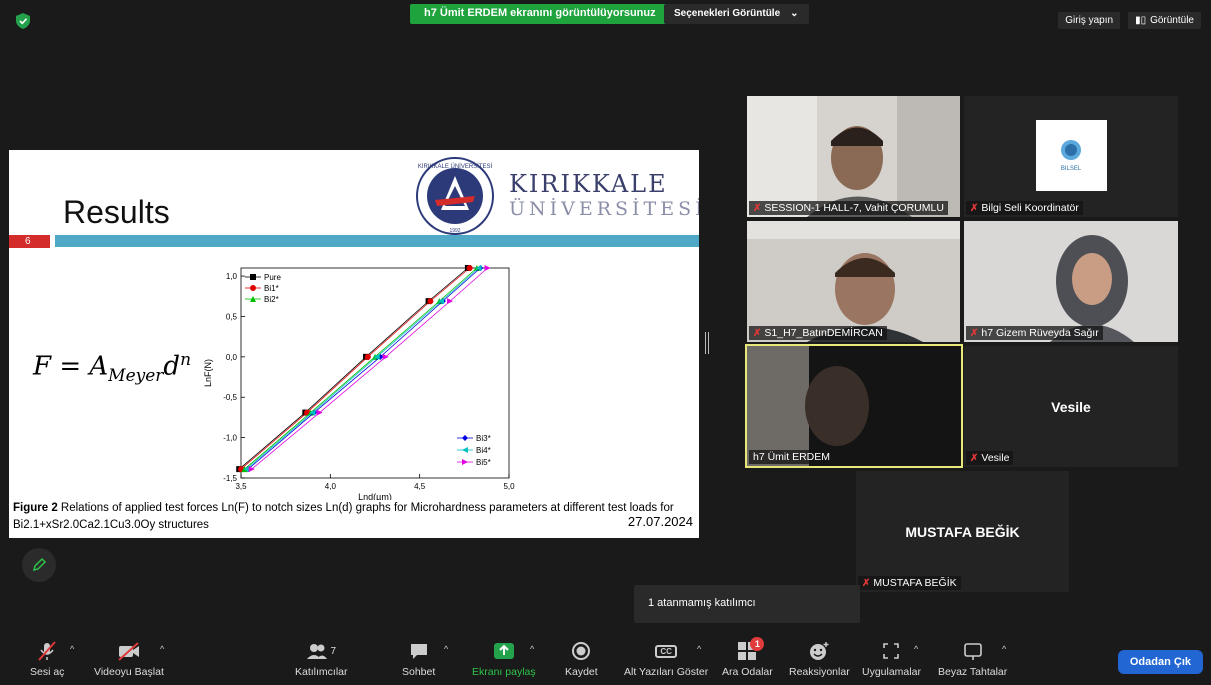 The height and width of the screenshot is (685, 1211). Describe the element at coordinates (1164, 20) in the screenshot. I see `view-button: ▮▯ Görüntüle` at that location.